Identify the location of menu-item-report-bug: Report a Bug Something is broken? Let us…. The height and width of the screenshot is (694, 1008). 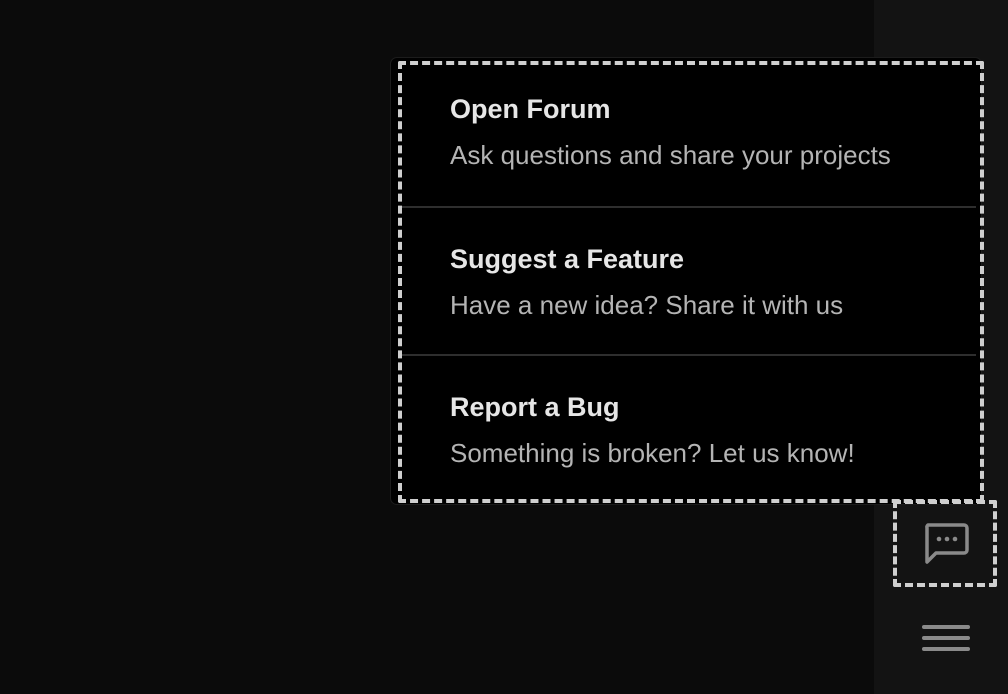
(688, 426).